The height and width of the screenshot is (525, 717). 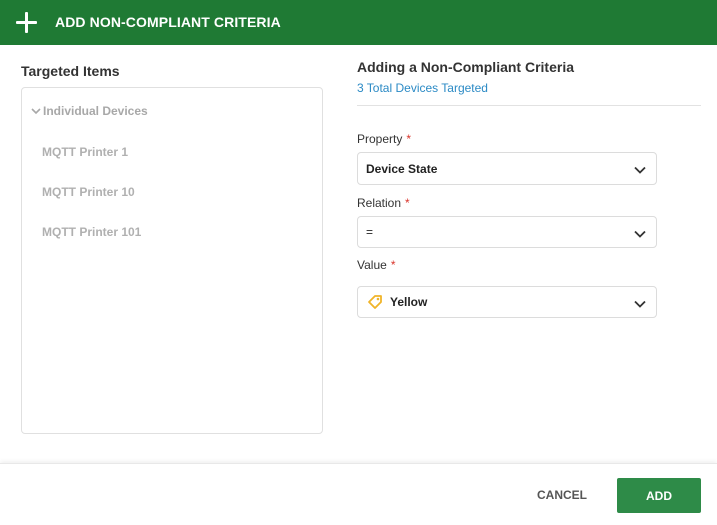 I want to click on relation-select: =, so click(x=507, y=232).